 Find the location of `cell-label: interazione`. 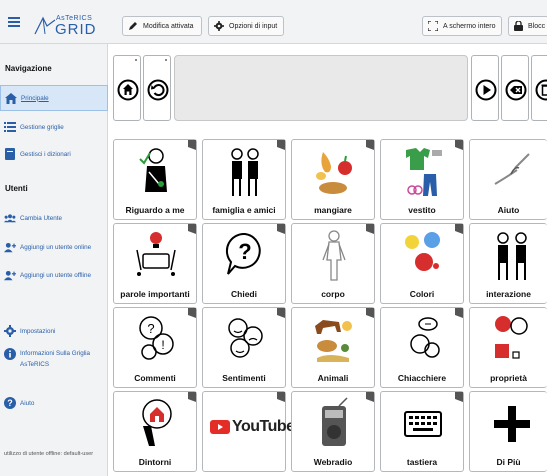

cell-label: interazione is located at coordinates (508, 294).